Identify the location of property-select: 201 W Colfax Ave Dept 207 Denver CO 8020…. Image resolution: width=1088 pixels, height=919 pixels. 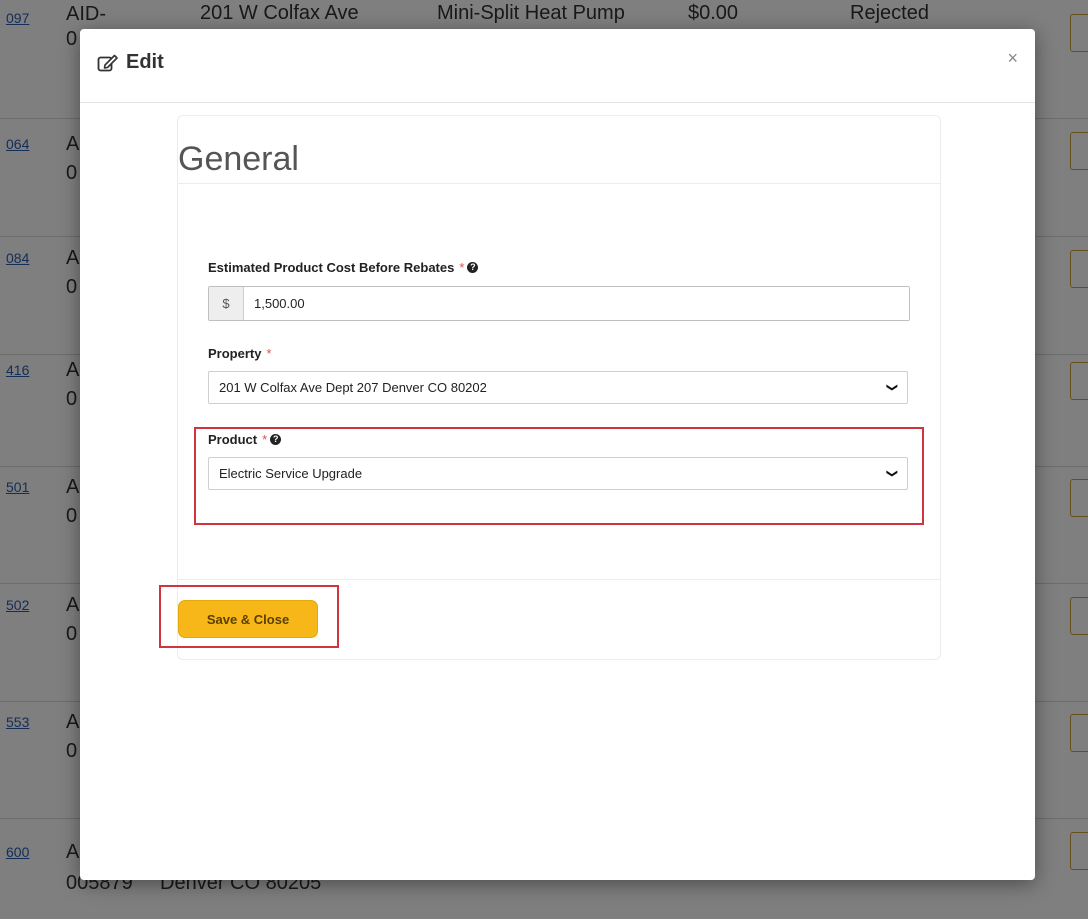
(558, 387).